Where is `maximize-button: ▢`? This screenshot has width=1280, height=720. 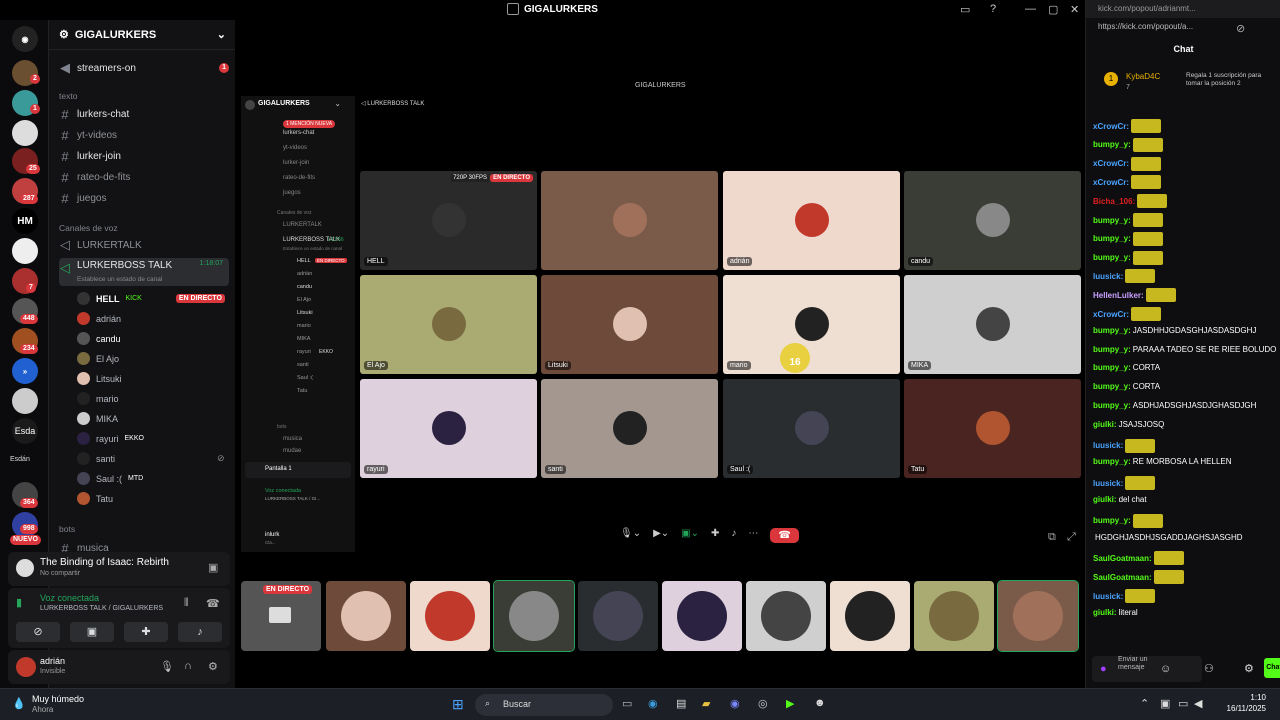 maximize-button: ▢ is located at coordinates (1053, 9).